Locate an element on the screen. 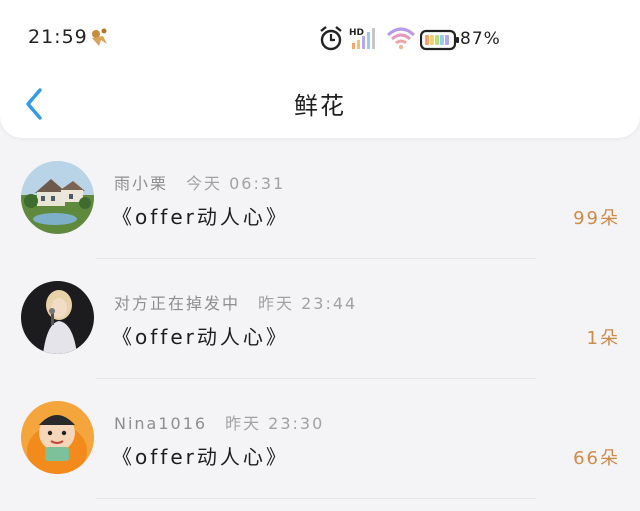 The width and height of the screenshot is (640, 511). item-meta: 对方正在掉发中 昨天 23:44 is located at coordinates (235, 302).